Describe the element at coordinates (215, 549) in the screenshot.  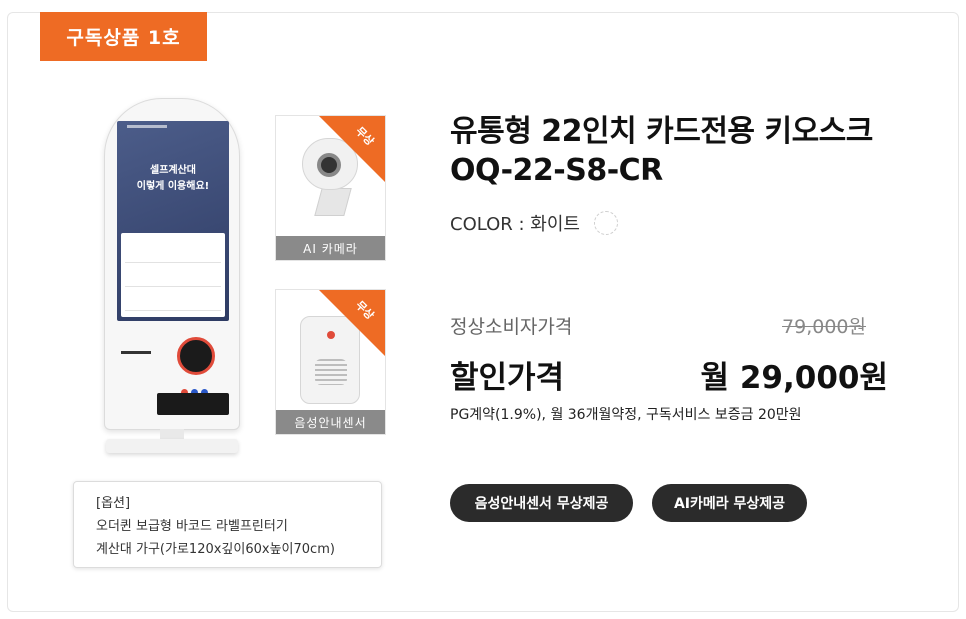
I see `options-line-2: 계산대 가구(가로120x깊이60x높이70cm)` at that location.